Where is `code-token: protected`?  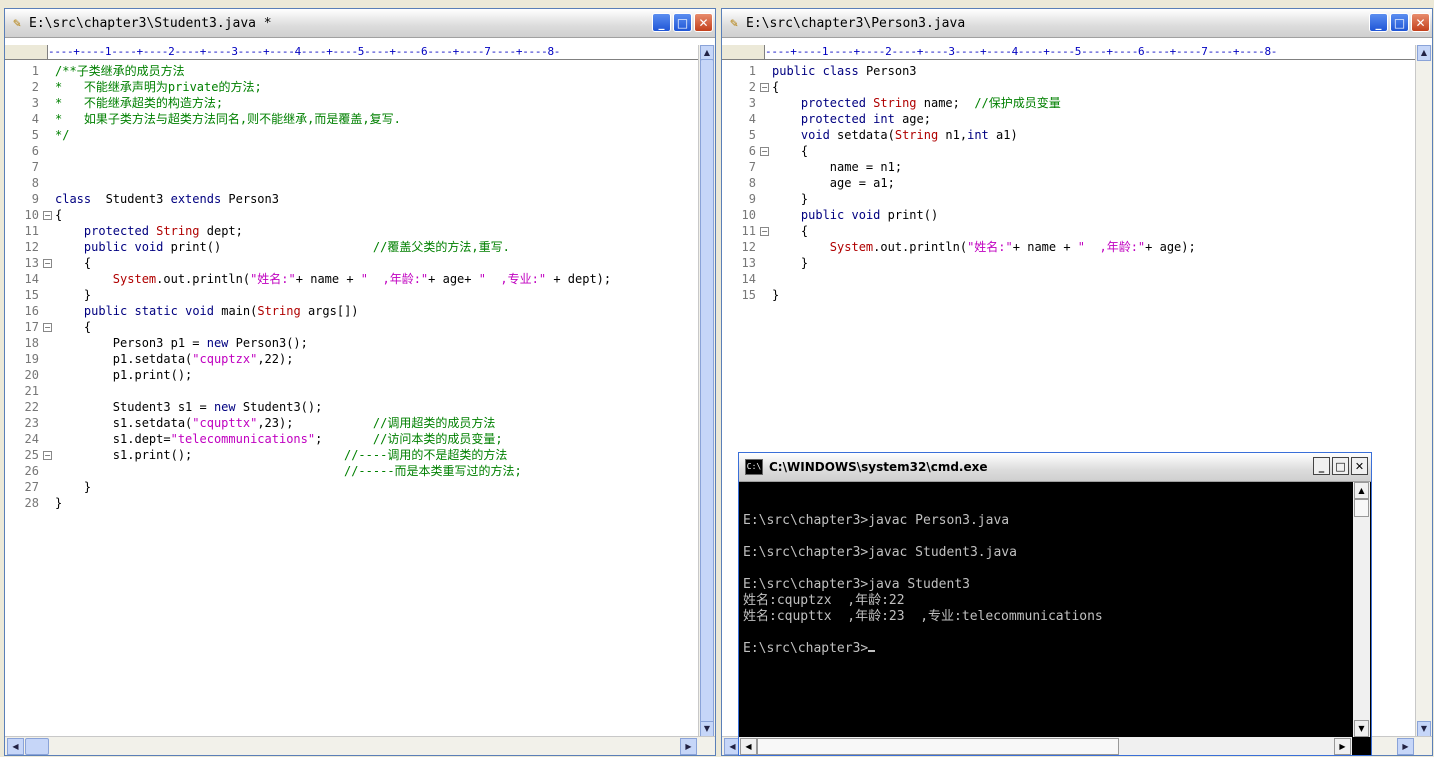 code-token: protected is located at coordinates (833, 119).